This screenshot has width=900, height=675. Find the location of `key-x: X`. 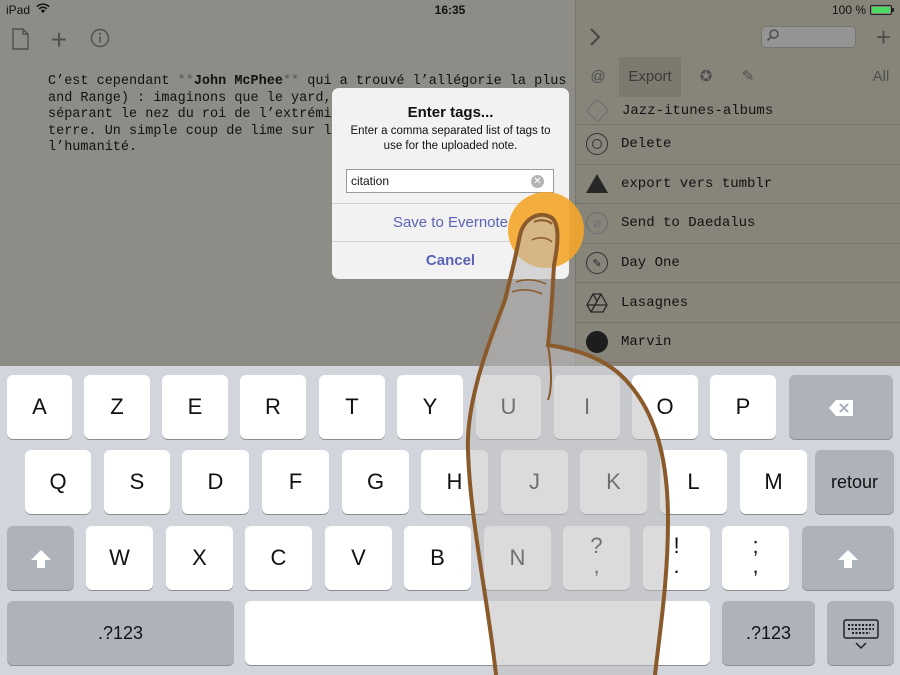

key-x: X is located at coordinates (199, 558).